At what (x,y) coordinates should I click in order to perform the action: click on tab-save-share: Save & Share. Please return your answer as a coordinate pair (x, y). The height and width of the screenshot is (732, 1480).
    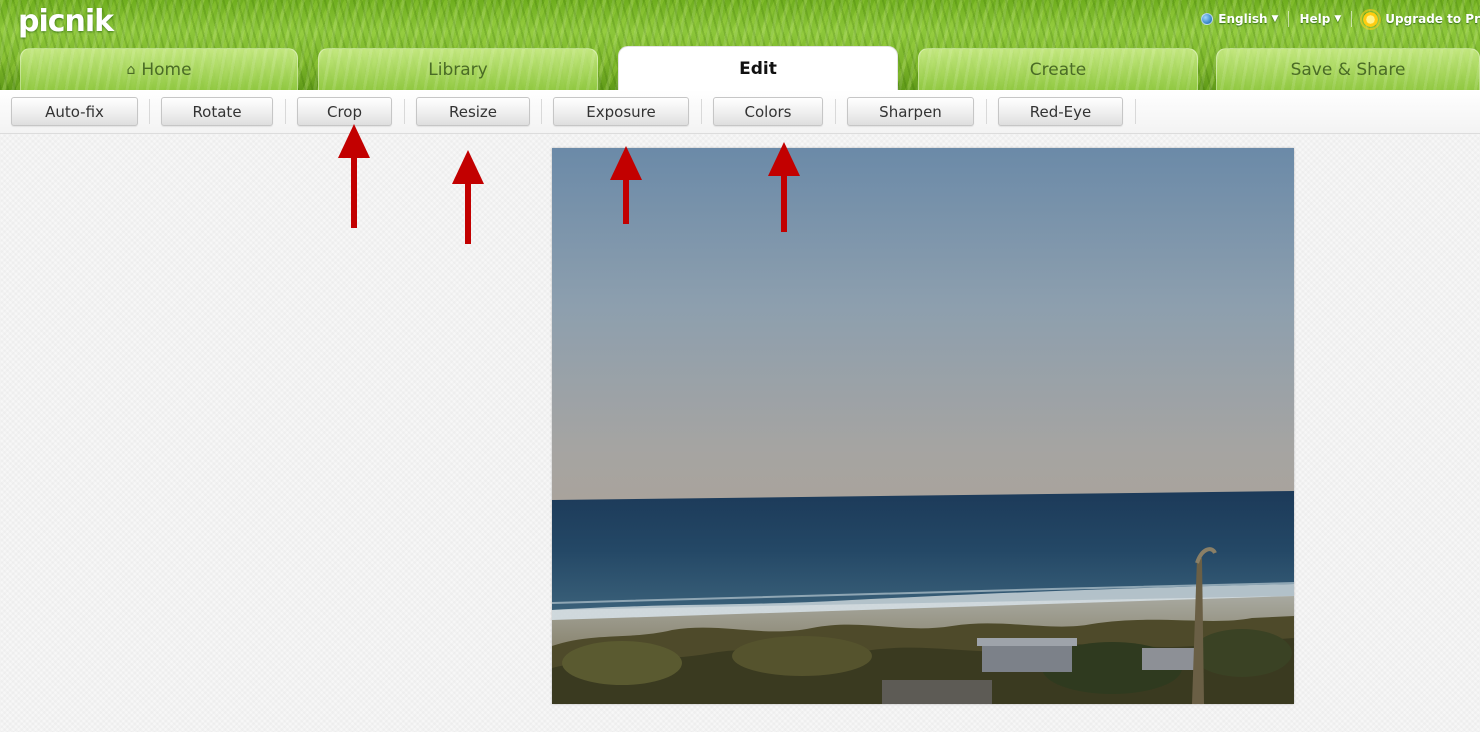
    Looking at the image, I should click on (1348, 69).